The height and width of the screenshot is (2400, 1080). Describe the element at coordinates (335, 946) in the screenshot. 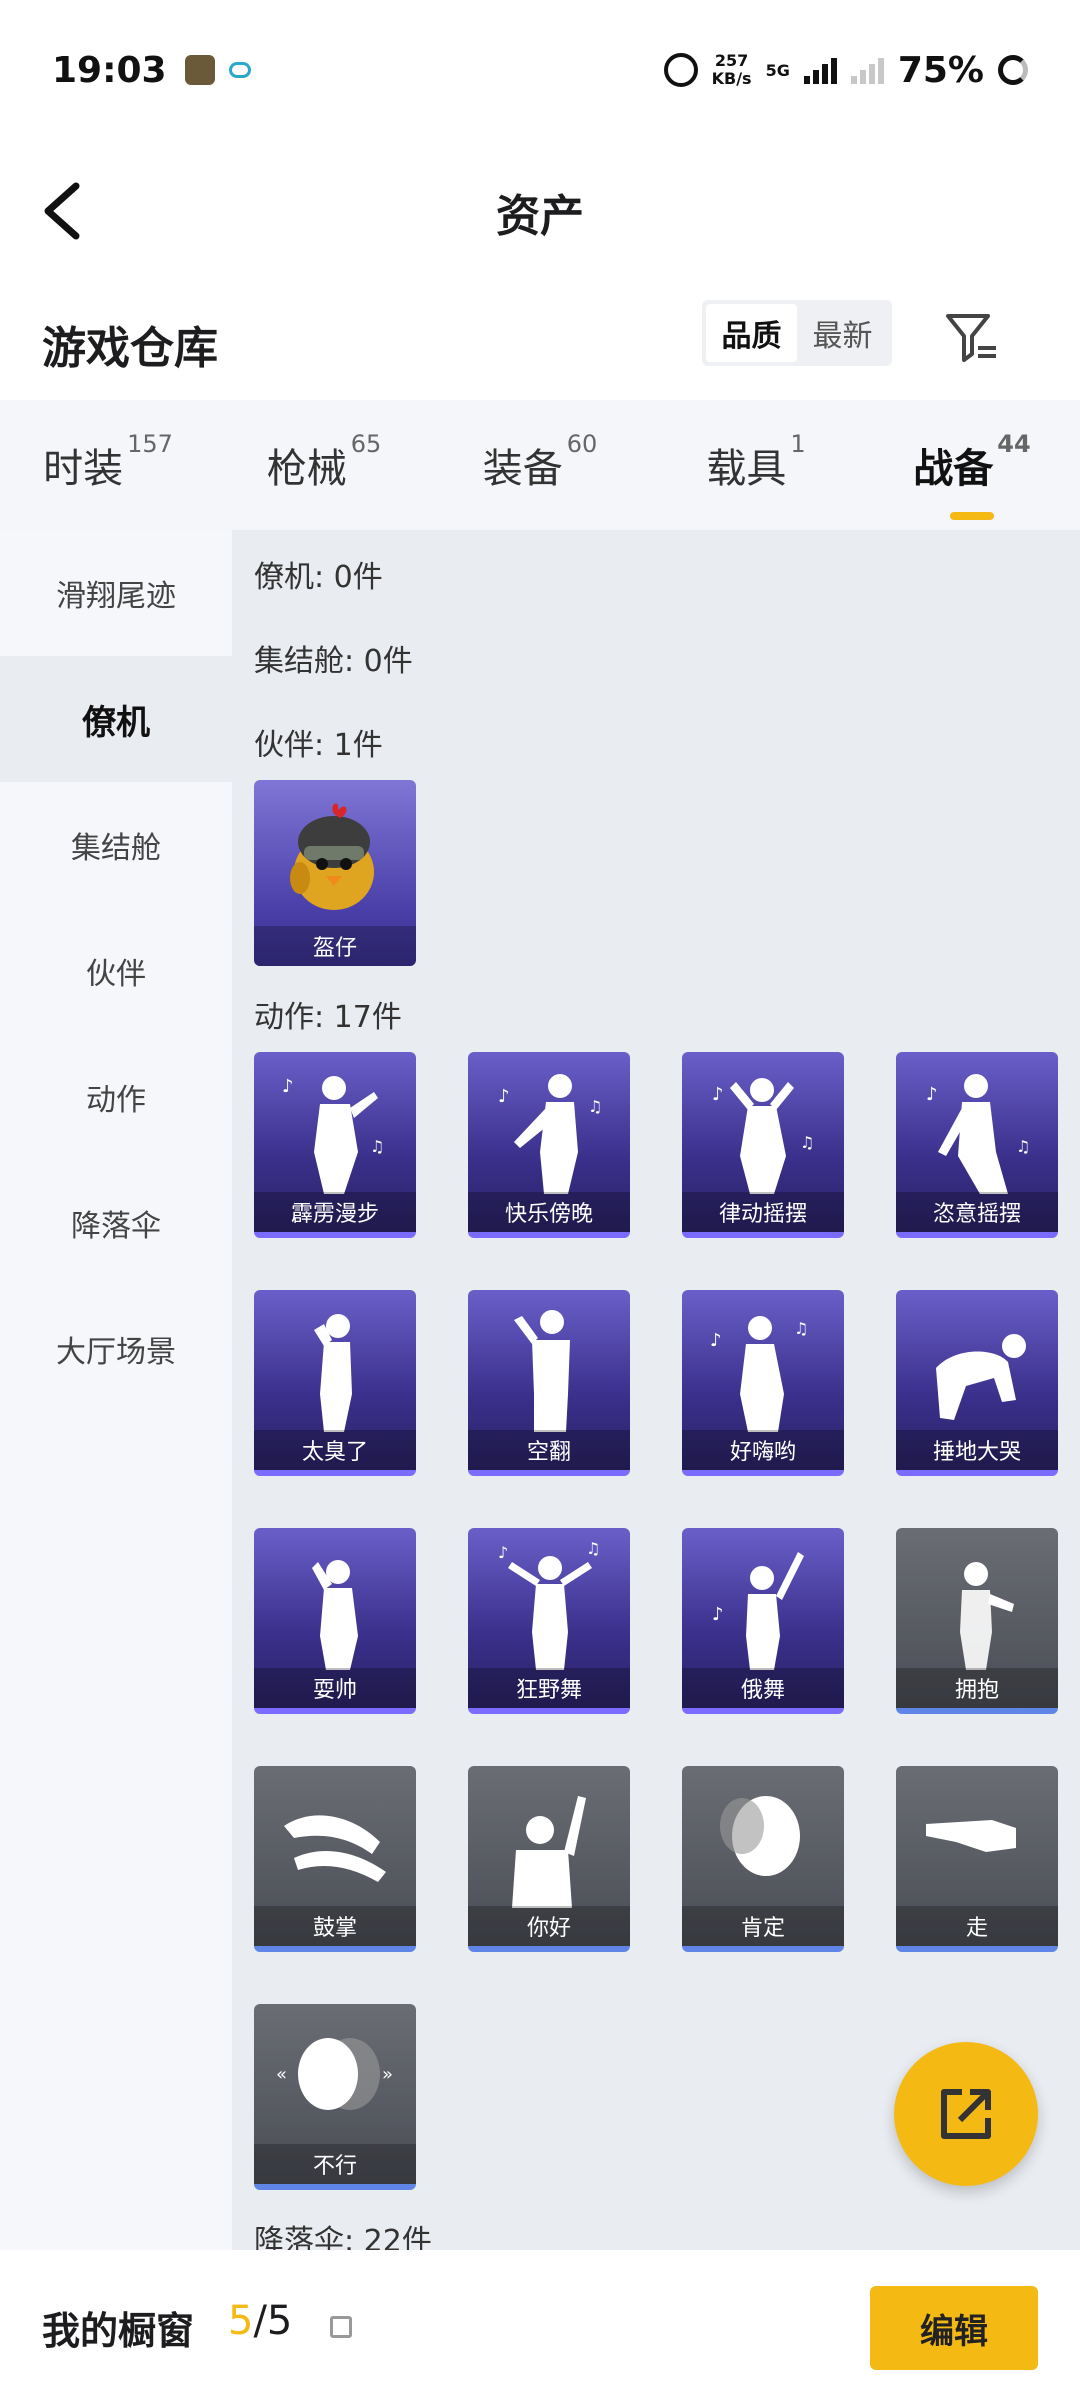

I see `card-name: 盔仔` at that location.